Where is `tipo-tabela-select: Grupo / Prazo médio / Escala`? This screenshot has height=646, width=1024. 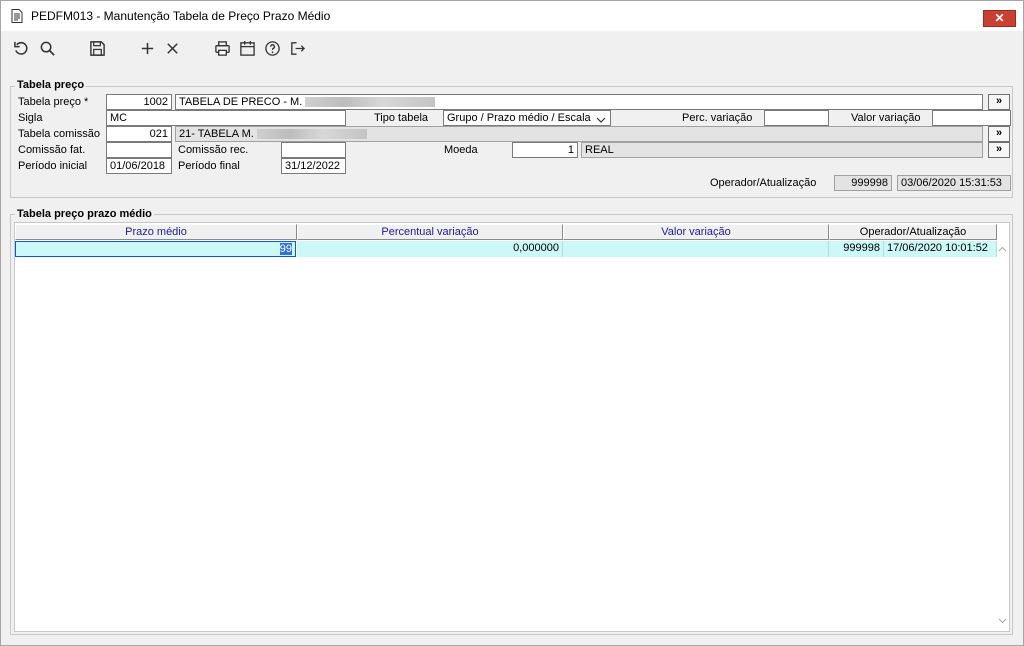 tipo-tabela-select: Grupo / Prazo médio / Escala is located at coordinates (527, 118).